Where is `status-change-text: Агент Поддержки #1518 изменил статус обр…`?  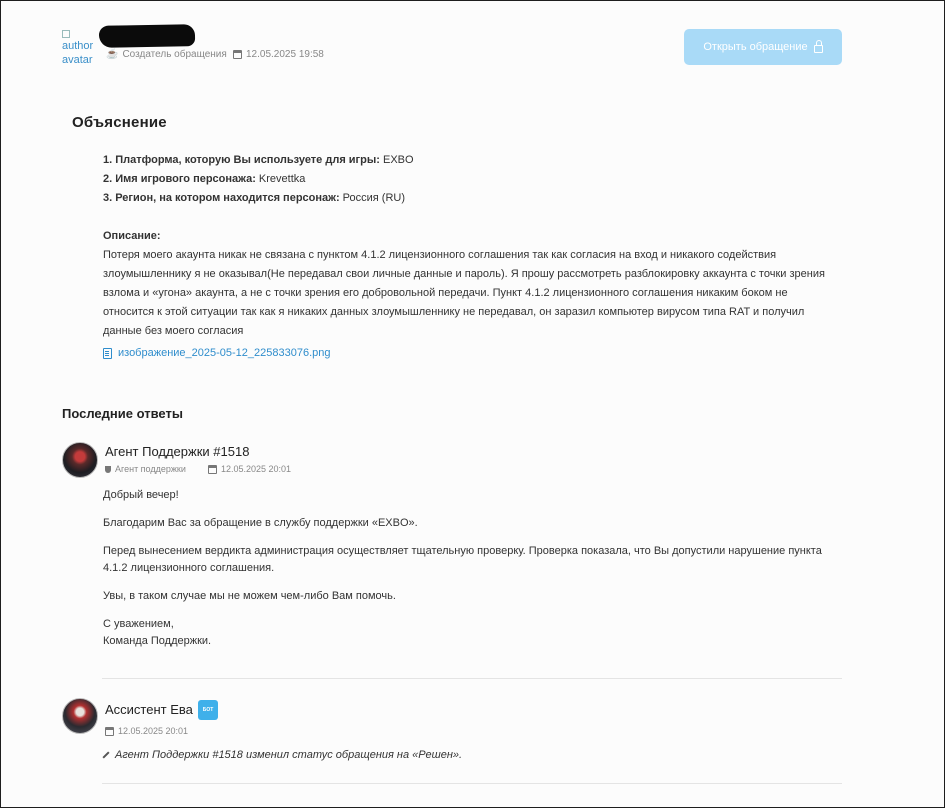
status-change-text: Агент Поддержки #1518 изменил статус обр… is located at coordinates (289, 755).